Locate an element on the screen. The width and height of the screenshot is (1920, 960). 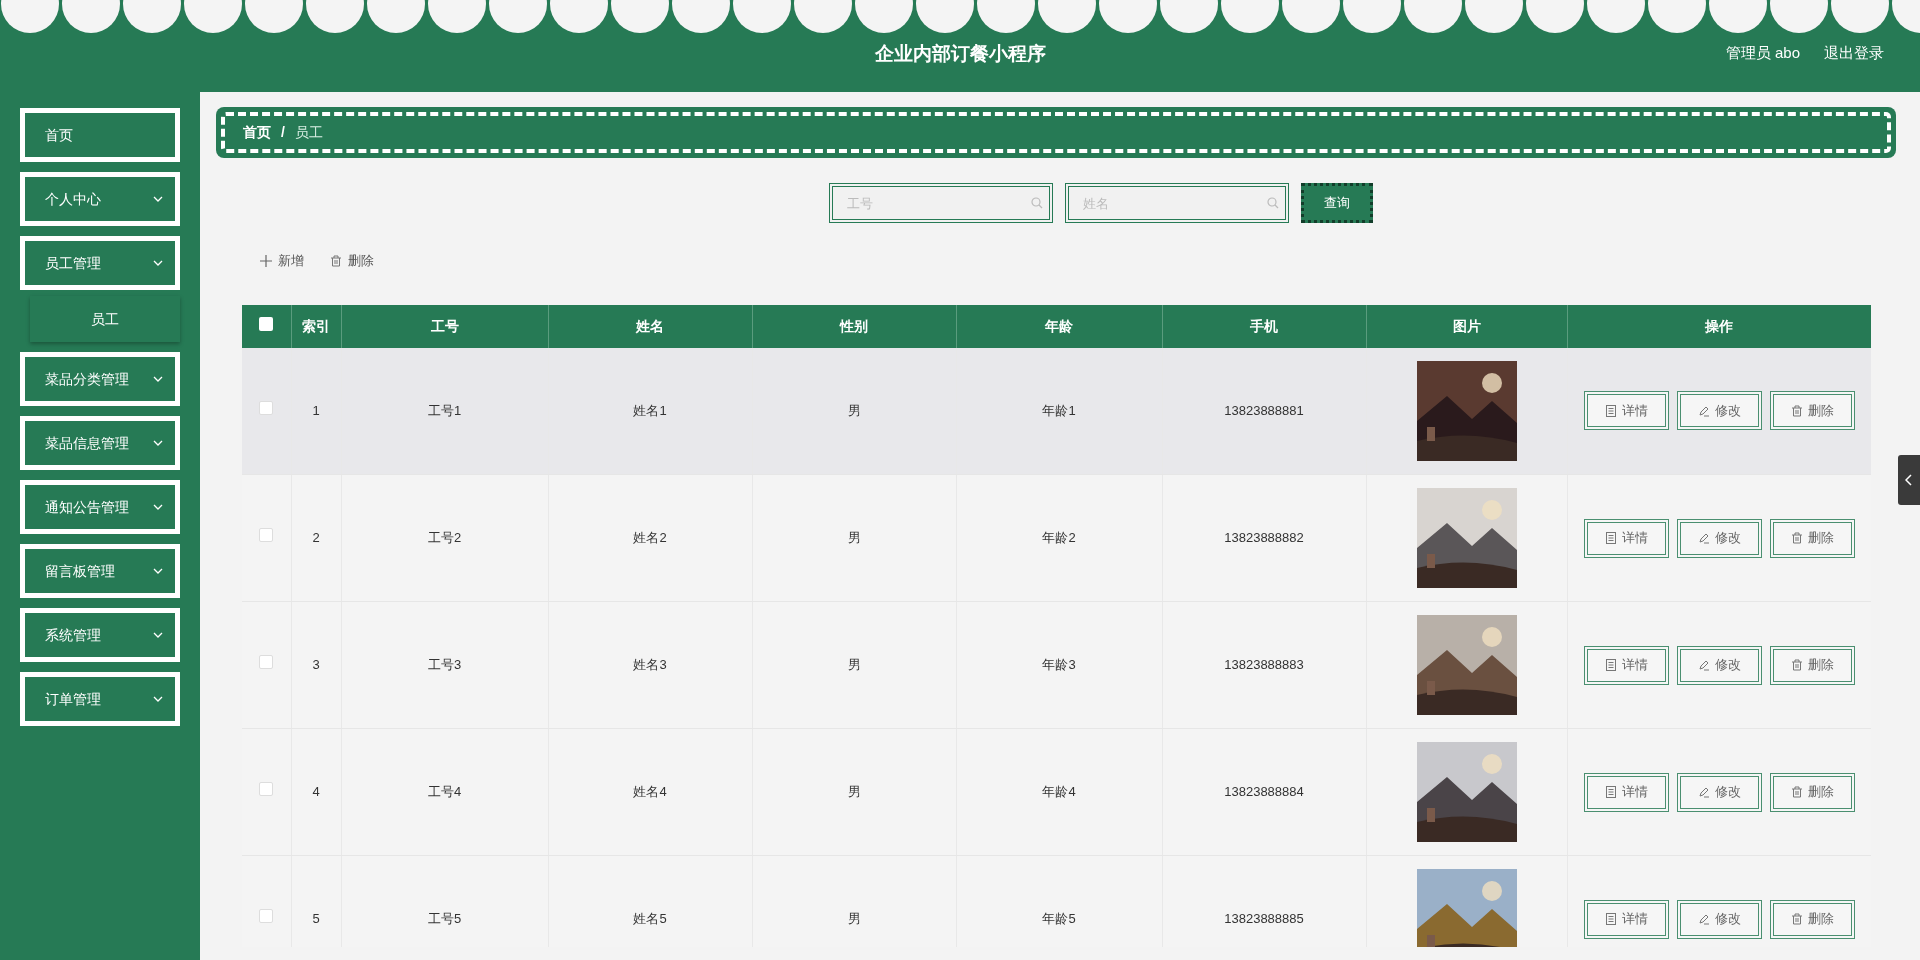
table-cell: 姓名4 is located at coordinates (650, 792).